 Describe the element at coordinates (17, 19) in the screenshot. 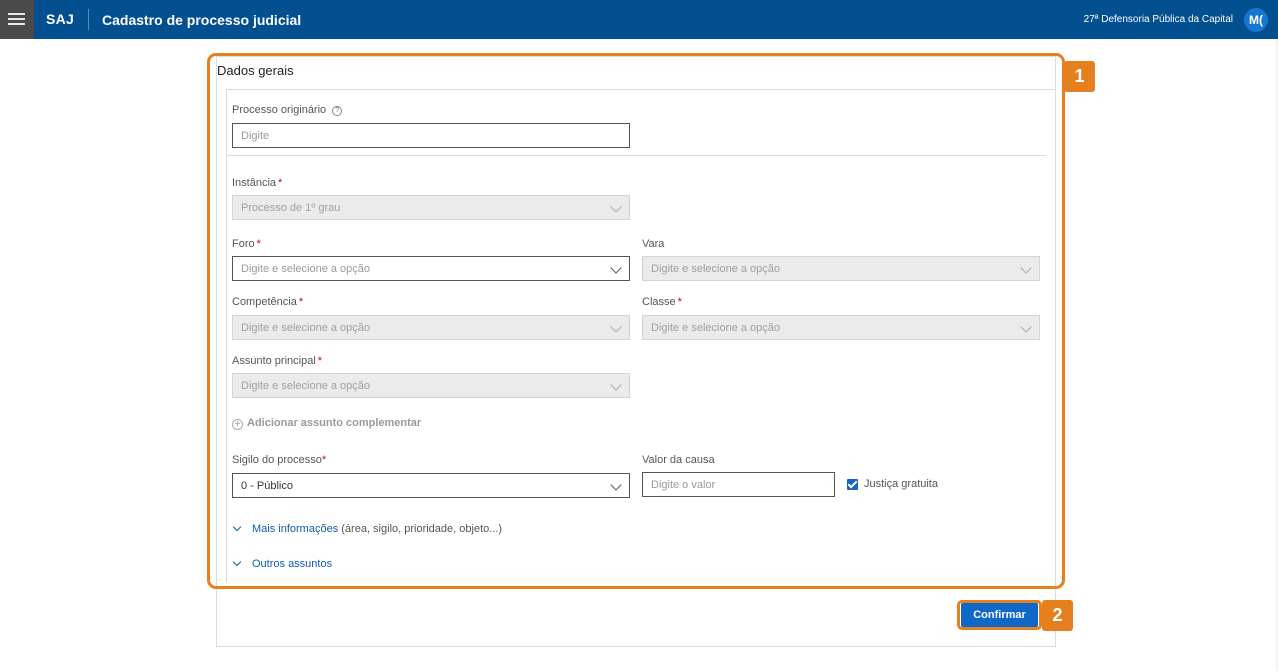

I see `hamburger-menu-icon` at that location.